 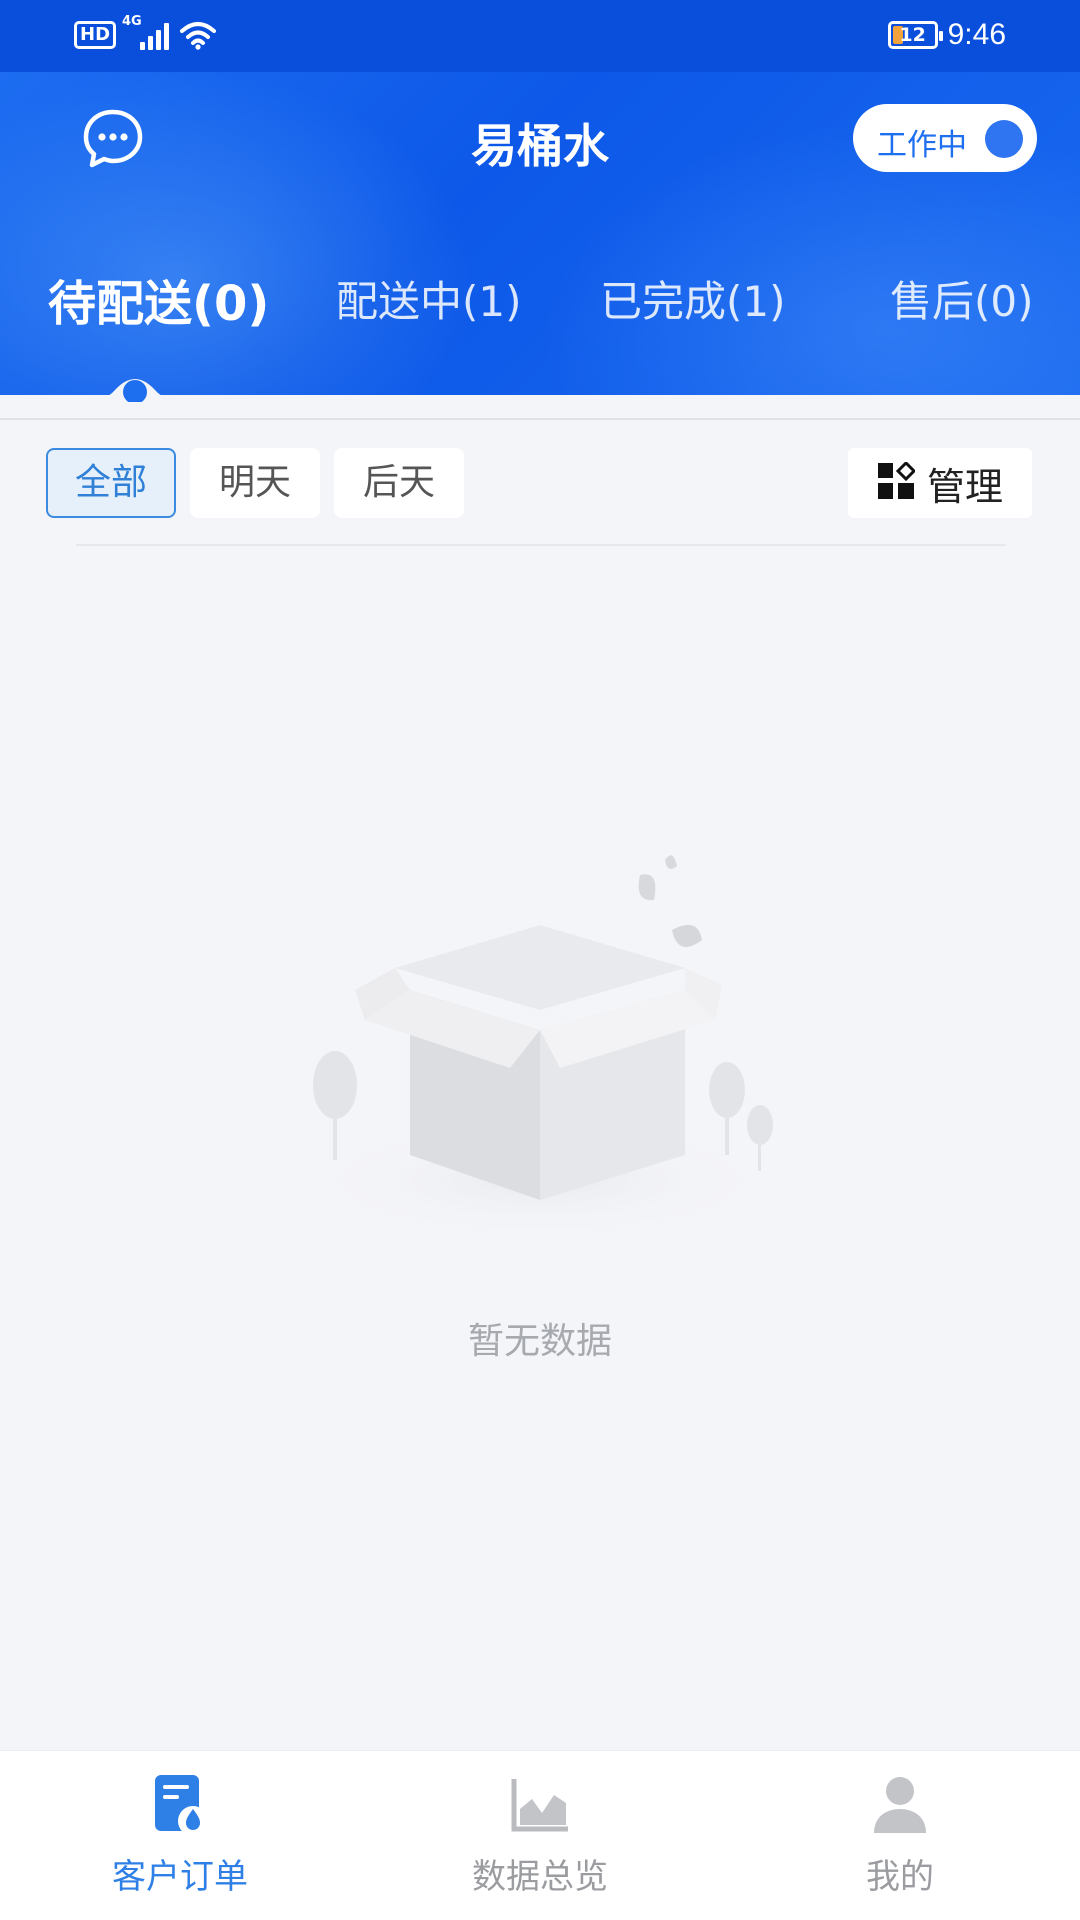 I want to click on nav-customer-orders: 客户订单, so click(x=180, y=1835).